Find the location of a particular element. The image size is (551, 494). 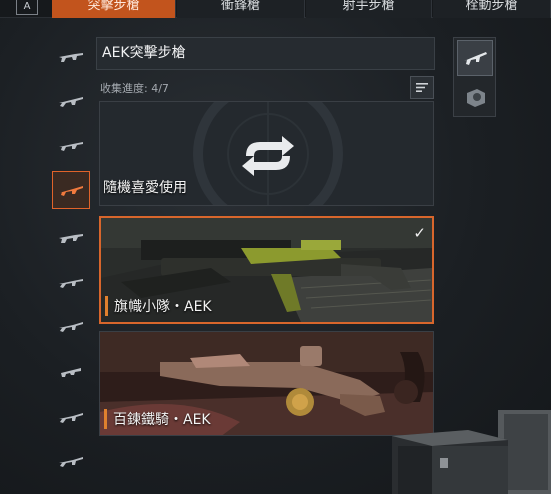

shuffle-icon is located at coordinates (268, 156).